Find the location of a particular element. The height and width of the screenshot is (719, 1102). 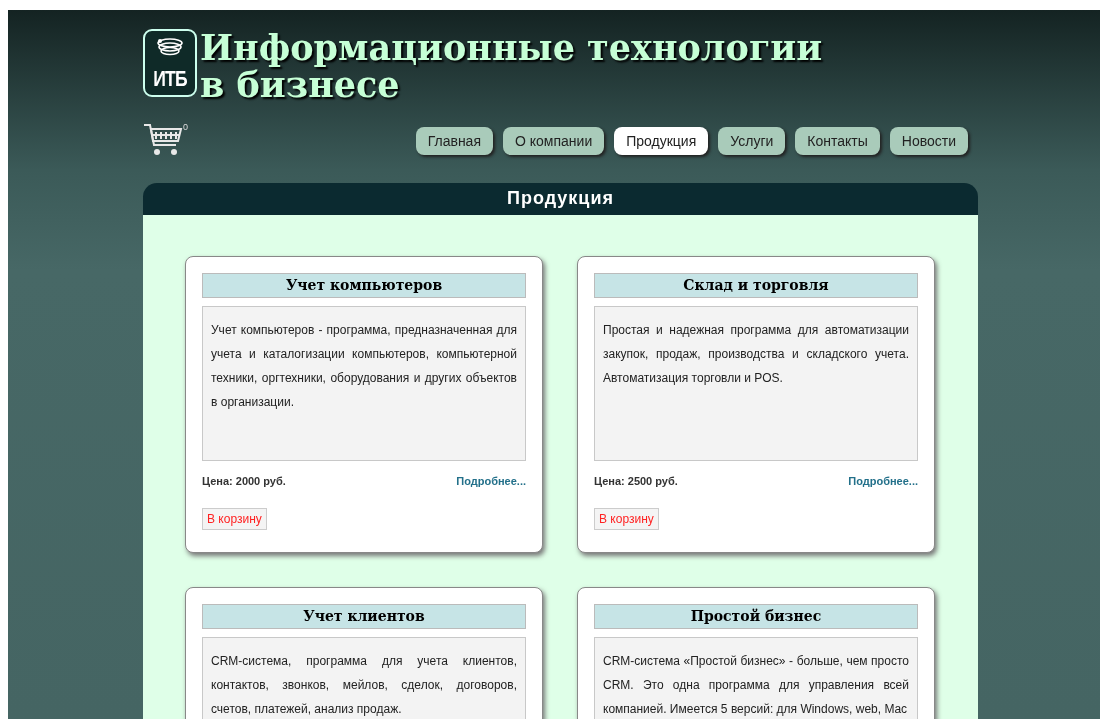

nav-tab: Главная is located at coordinates (454, 141).